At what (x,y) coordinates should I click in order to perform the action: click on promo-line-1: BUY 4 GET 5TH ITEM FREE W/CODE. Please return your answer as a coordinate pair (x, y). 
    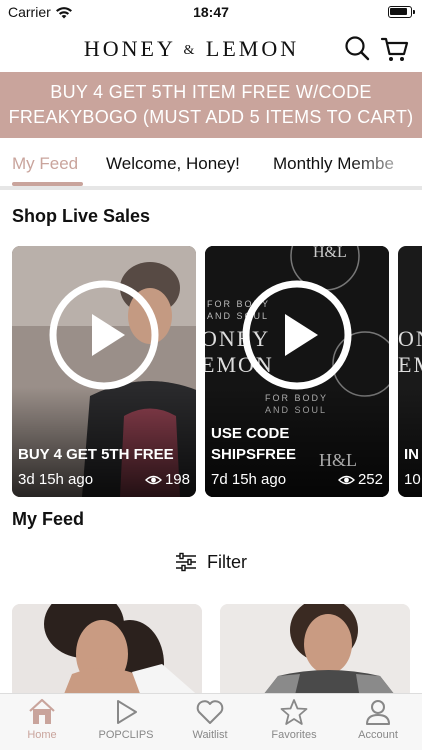
    Looking at the image, I should click on (211, 92).